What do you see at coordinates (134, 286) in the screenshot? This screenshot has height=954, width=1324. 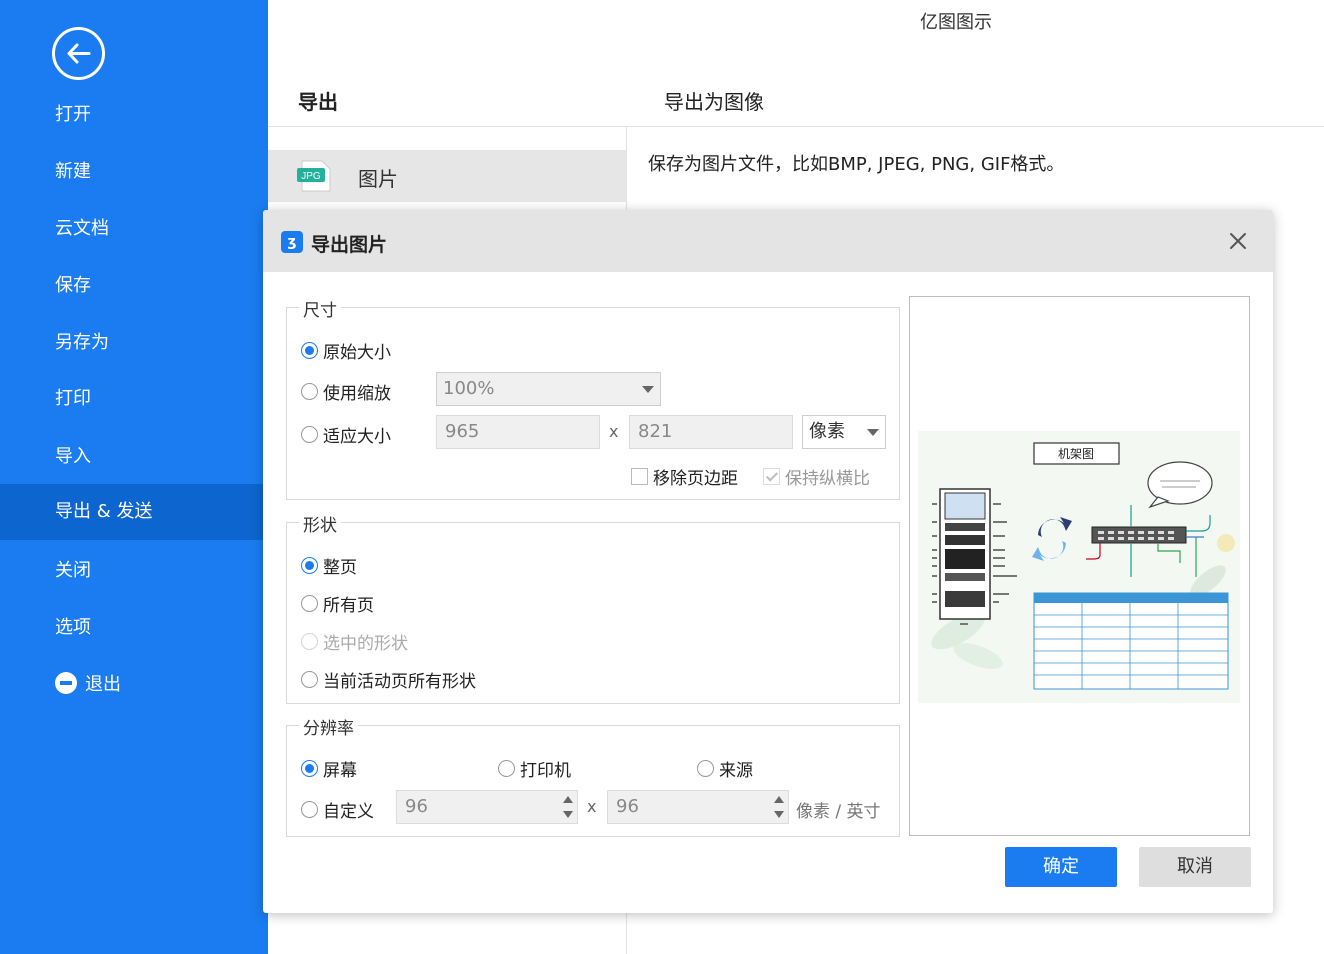 I see `sidebar-item-save: 保存` at bounding box center [134, 286].